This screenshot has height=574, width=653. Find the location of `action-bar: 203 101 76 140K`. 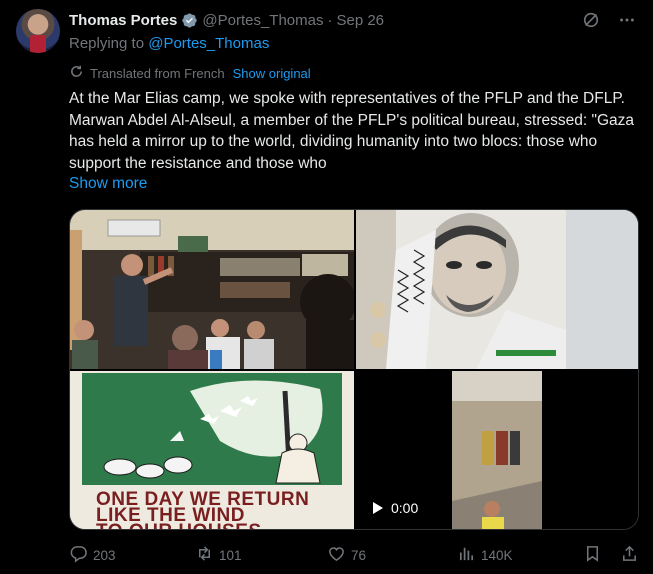

action-bar: 203 101 76 140K is located at coordinates (354, 555).